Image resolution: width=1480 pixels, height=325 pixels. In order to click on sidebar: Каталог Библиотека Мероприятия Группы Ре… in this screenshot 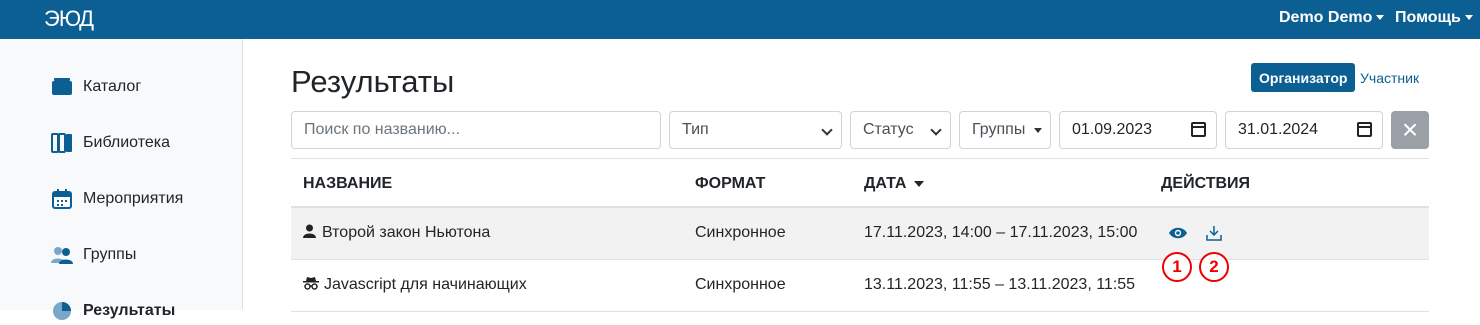, I will do `click(121, 179)`.